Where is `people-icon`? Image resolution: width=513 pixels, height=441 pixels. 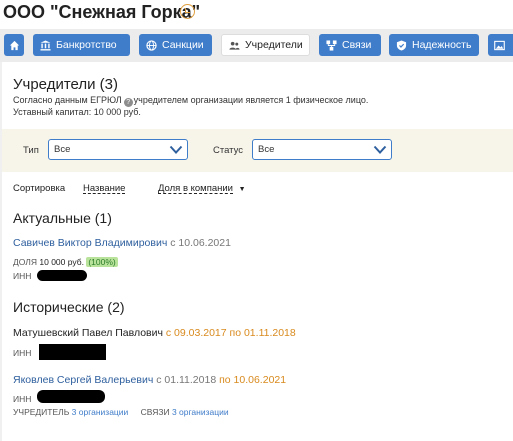
people-icon is located at coordinates (234, 45).